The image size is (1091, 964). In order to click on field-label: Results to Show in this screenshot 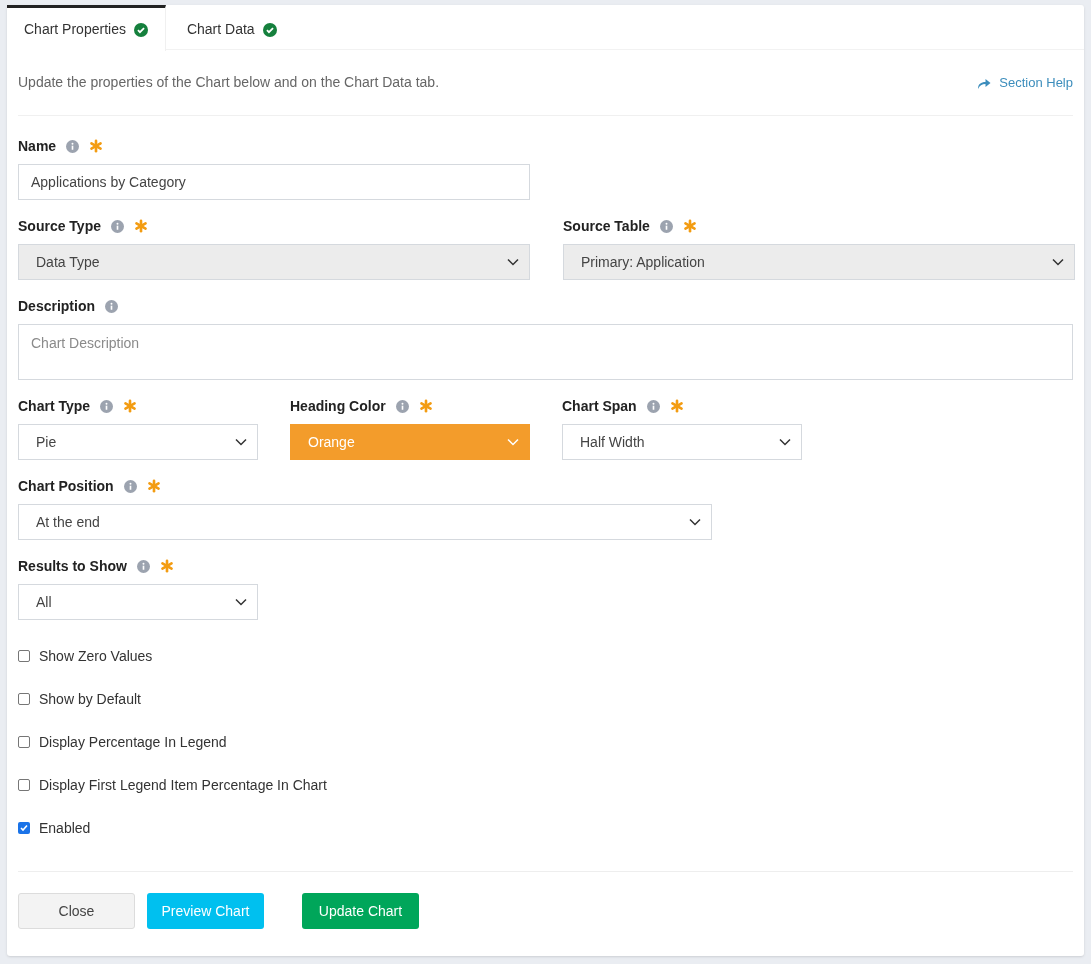, I will do `click(72, 566)`.